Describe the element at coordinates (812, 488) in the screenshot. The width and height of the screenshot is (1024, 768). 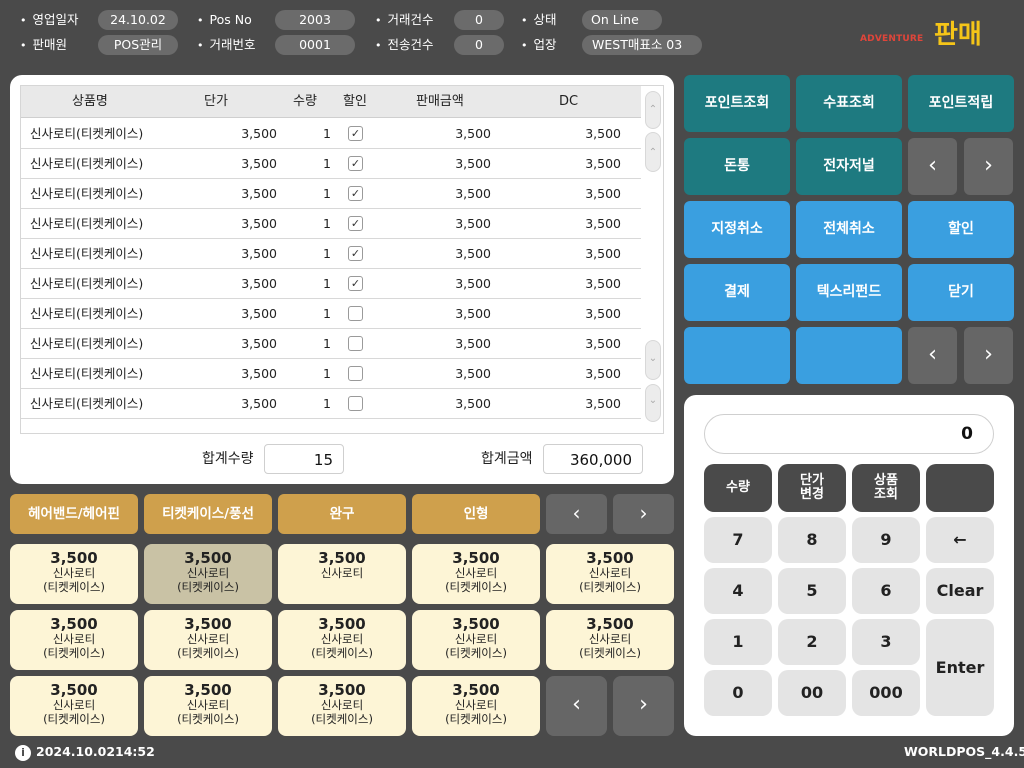
I see `change-price-button: 단가 변경` at that location.